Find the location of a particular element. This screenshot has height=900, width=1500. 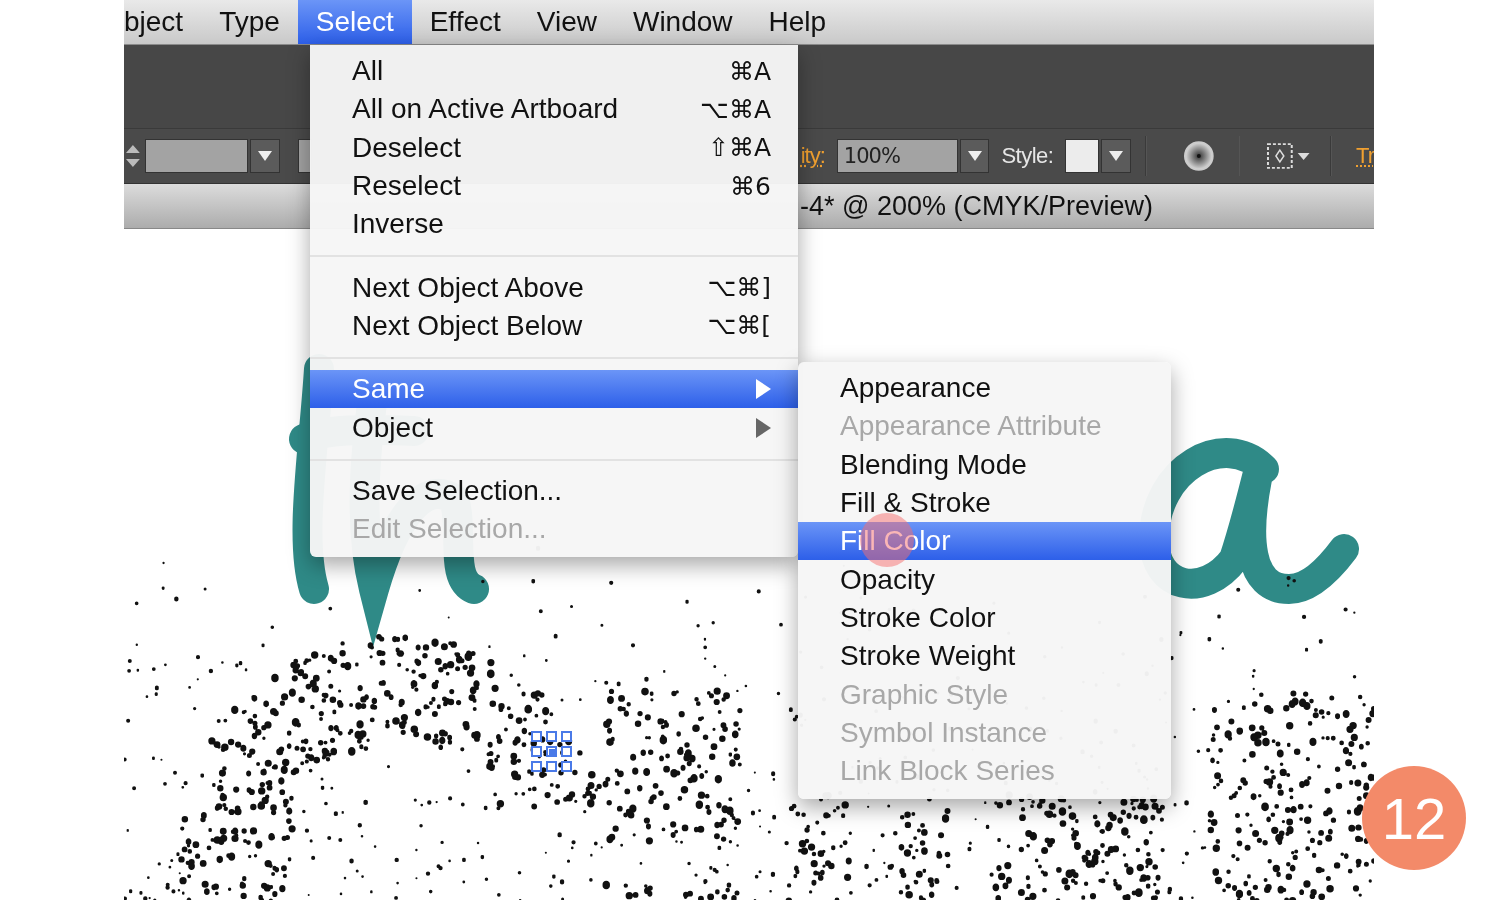

step-badge: 12 is located at coordinates (1414, 818).